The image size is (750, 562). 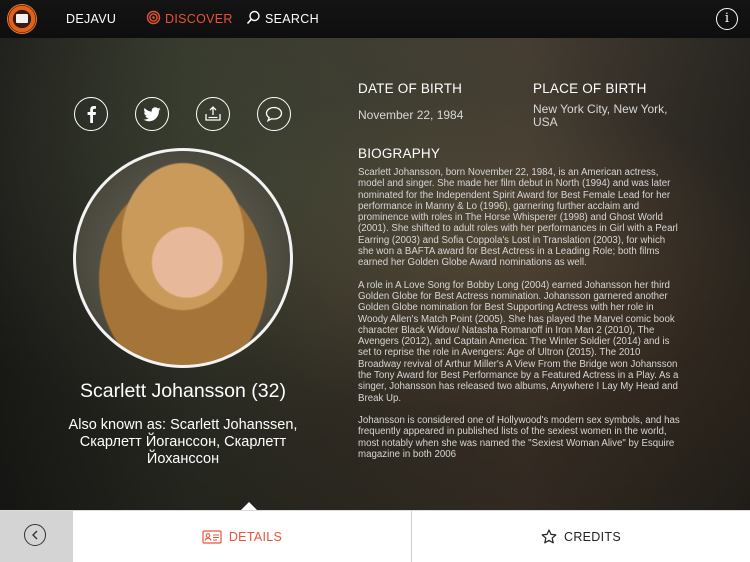 I want to click on id-card-icon, so click(x=212, y=536).